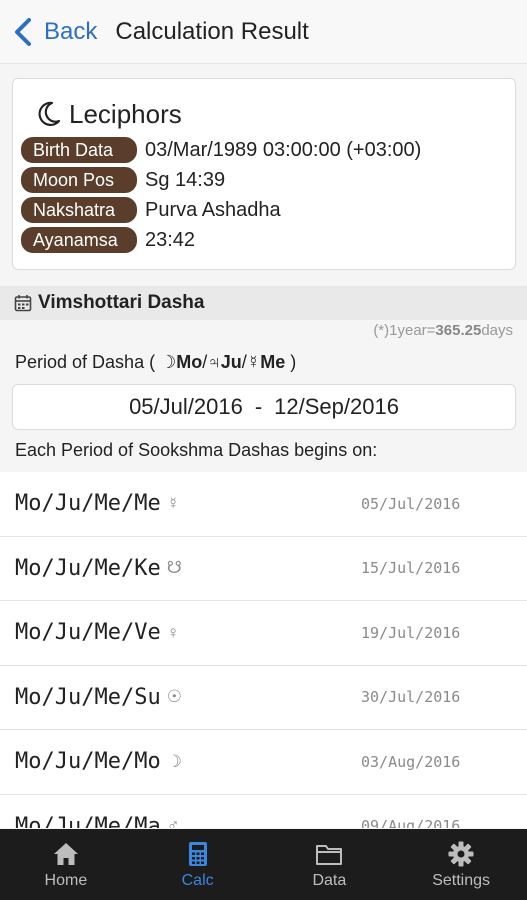 This screenshot has width=527, height=900. Describe the element at coordinates (458, 330) in the screenshot. I see `note-value: 365.25` at that location.